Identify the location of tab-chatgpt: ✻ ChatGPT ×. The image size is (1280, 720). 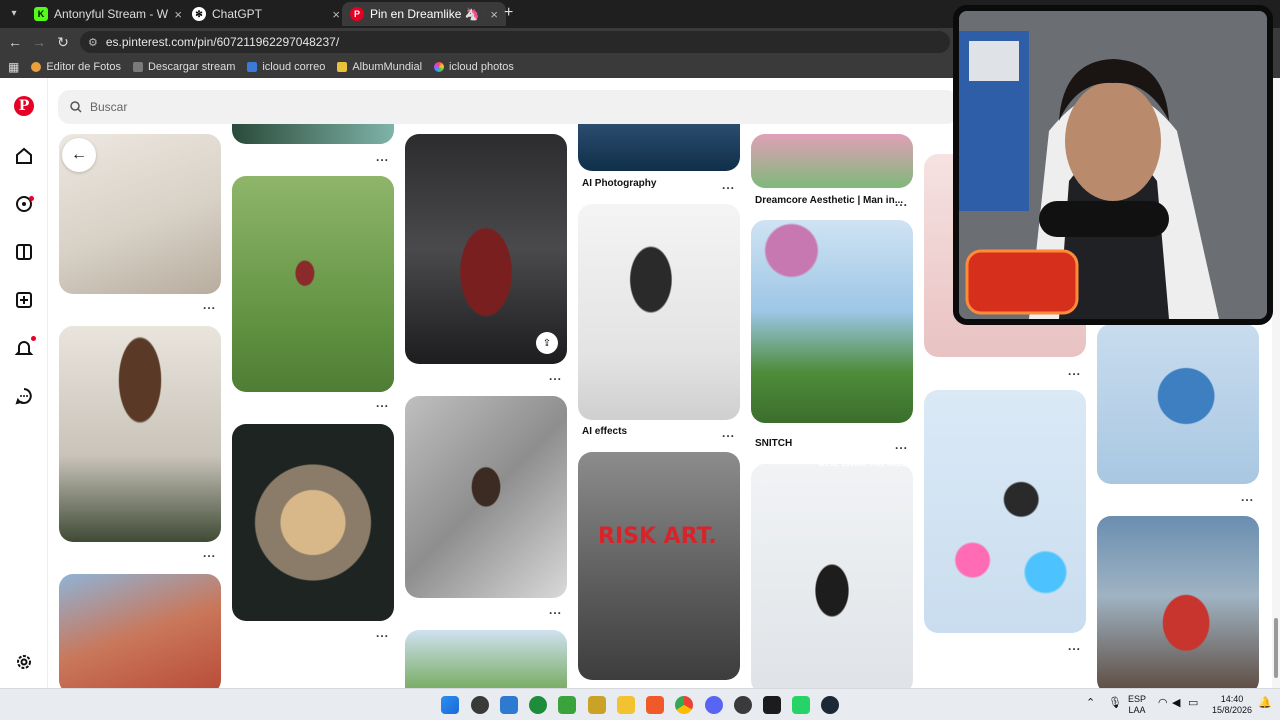
(266, 14).